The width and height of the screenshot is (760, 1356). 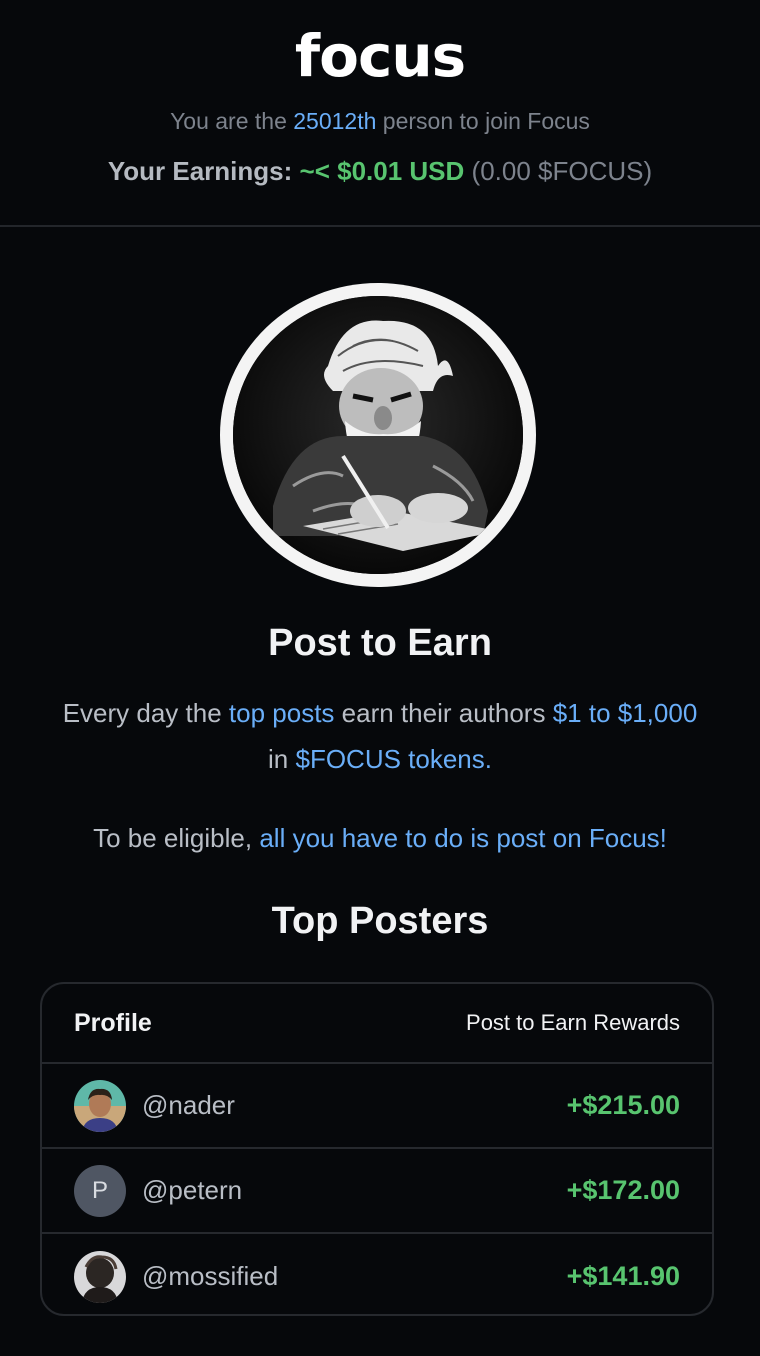 What do you see at coordinates (623, 1105) in the screenshot?
I see `reward-amount: +$215.00` at bounding box center [623, 1105].